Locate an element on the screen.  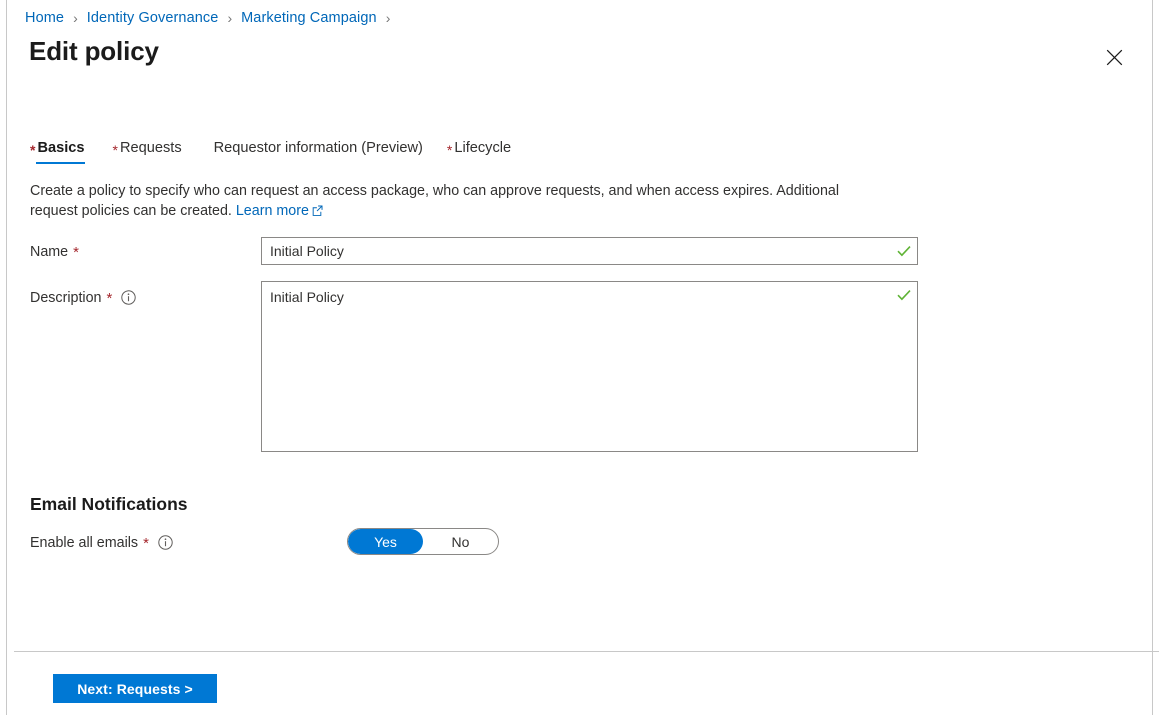
breadcrumb-item-home: Home is located at coordinates (44, 18).